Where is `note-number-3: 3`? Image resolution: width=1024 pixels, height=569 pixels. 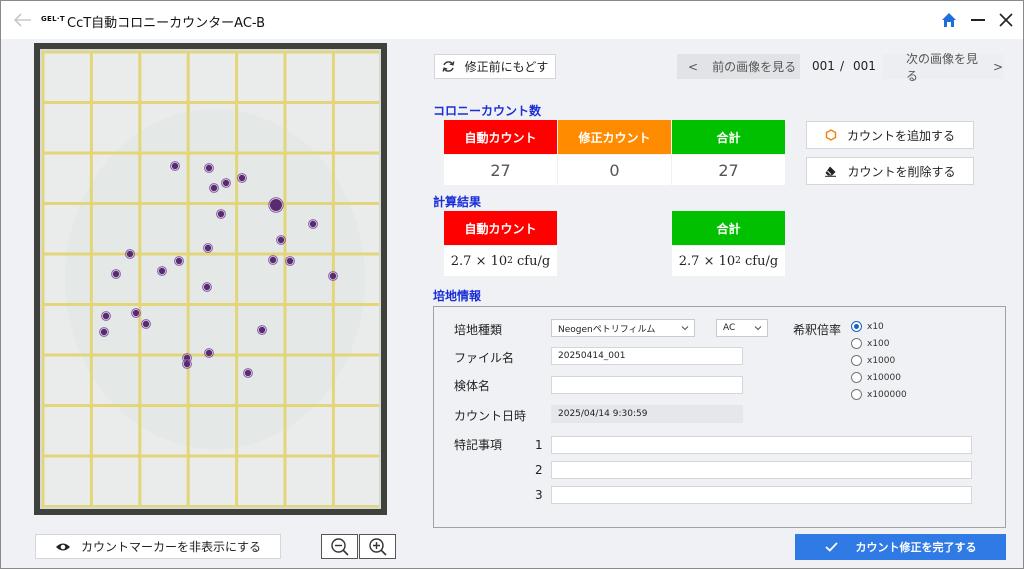 note-number-3: 3 is located at coordinates (539, 495).